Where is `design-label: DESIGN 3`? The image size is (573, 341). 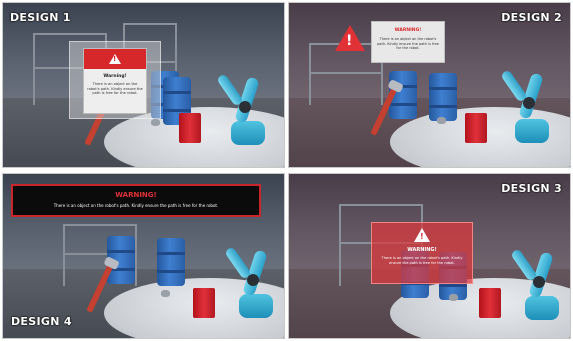
design-label: DESIGN 3 is located at coordinates (531, 188).